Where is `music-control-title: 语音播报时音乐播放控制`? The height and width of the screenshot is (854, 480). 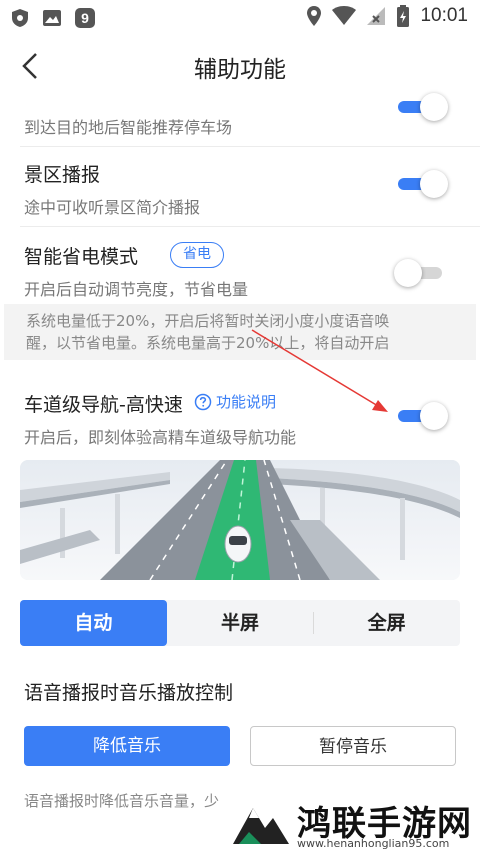
music-control-title: 语音播报时音乐播放控制 is located at coordinates (129, 693).